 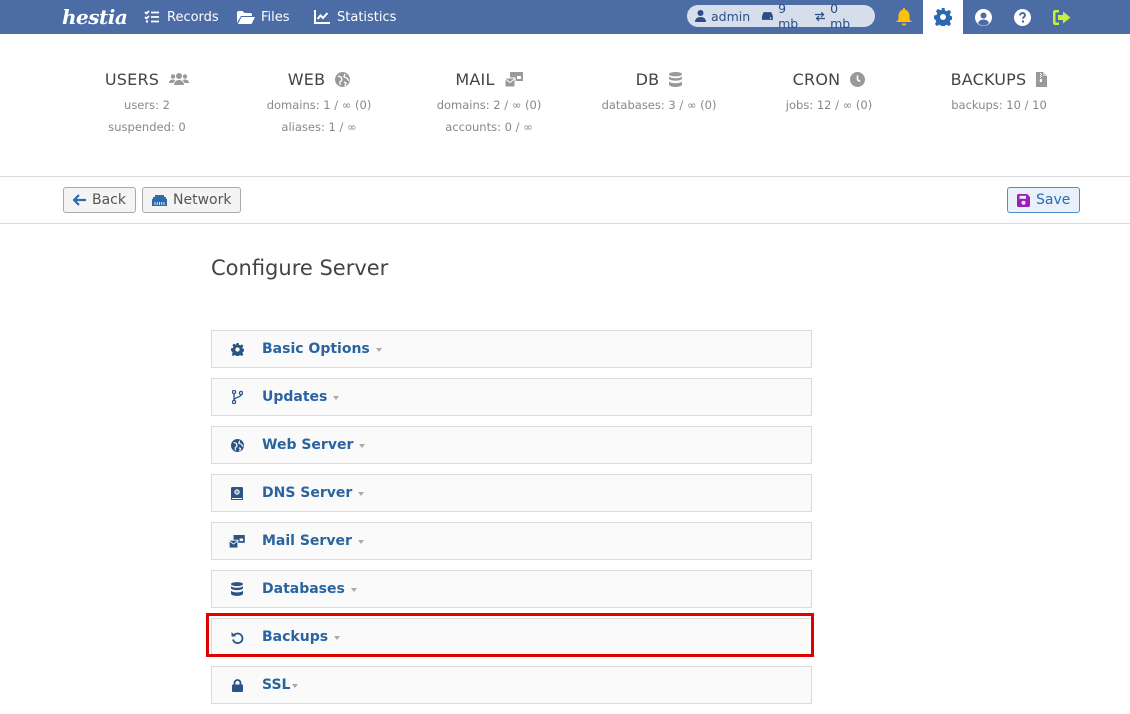 What do you see at coordinates (295, 637) in the screenshot?
I see `section-label: Backups` at bounding box center [295, 637].